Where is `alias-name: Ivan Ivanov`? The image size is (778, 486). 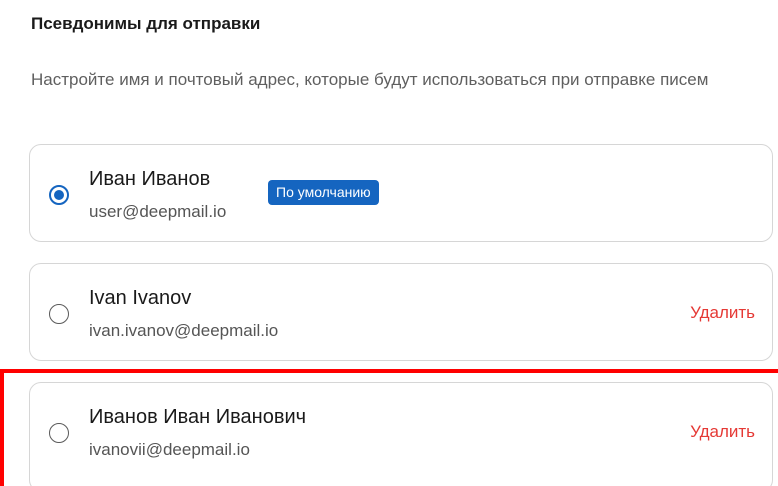
alias-name: Ivan Ivanov is located at coordinates (140, 298).